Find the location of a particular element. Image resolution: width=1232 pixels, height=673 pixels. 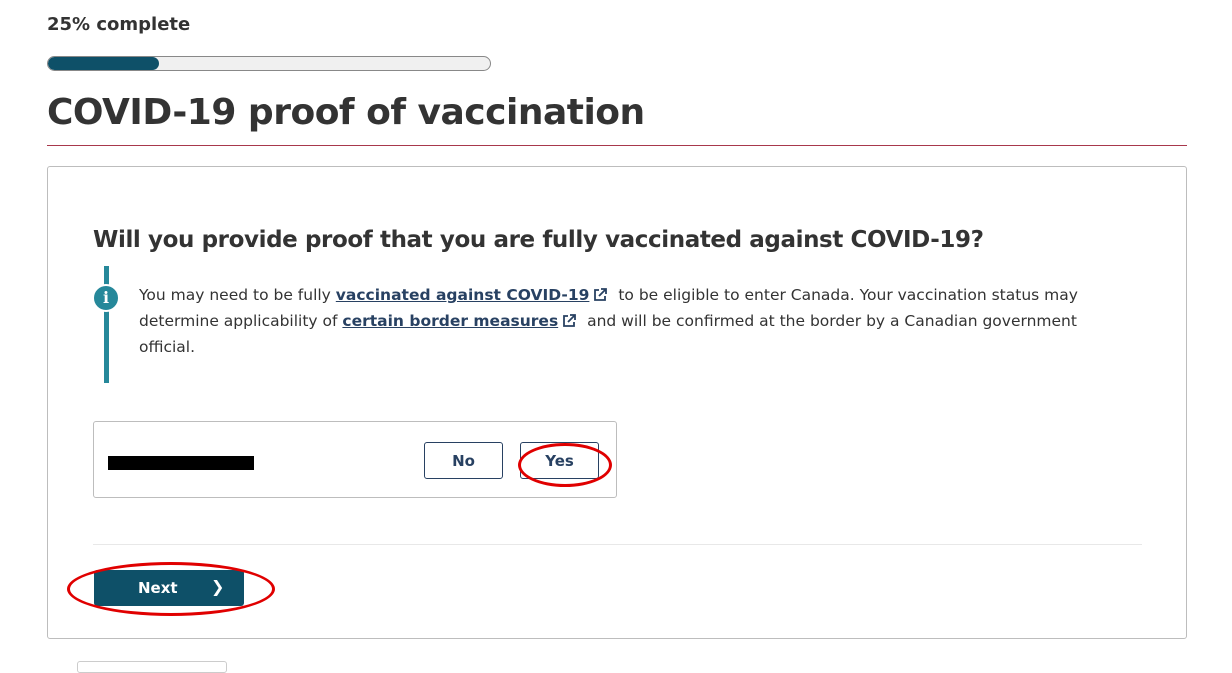

no-button: No is located at coordinates (463, 460).